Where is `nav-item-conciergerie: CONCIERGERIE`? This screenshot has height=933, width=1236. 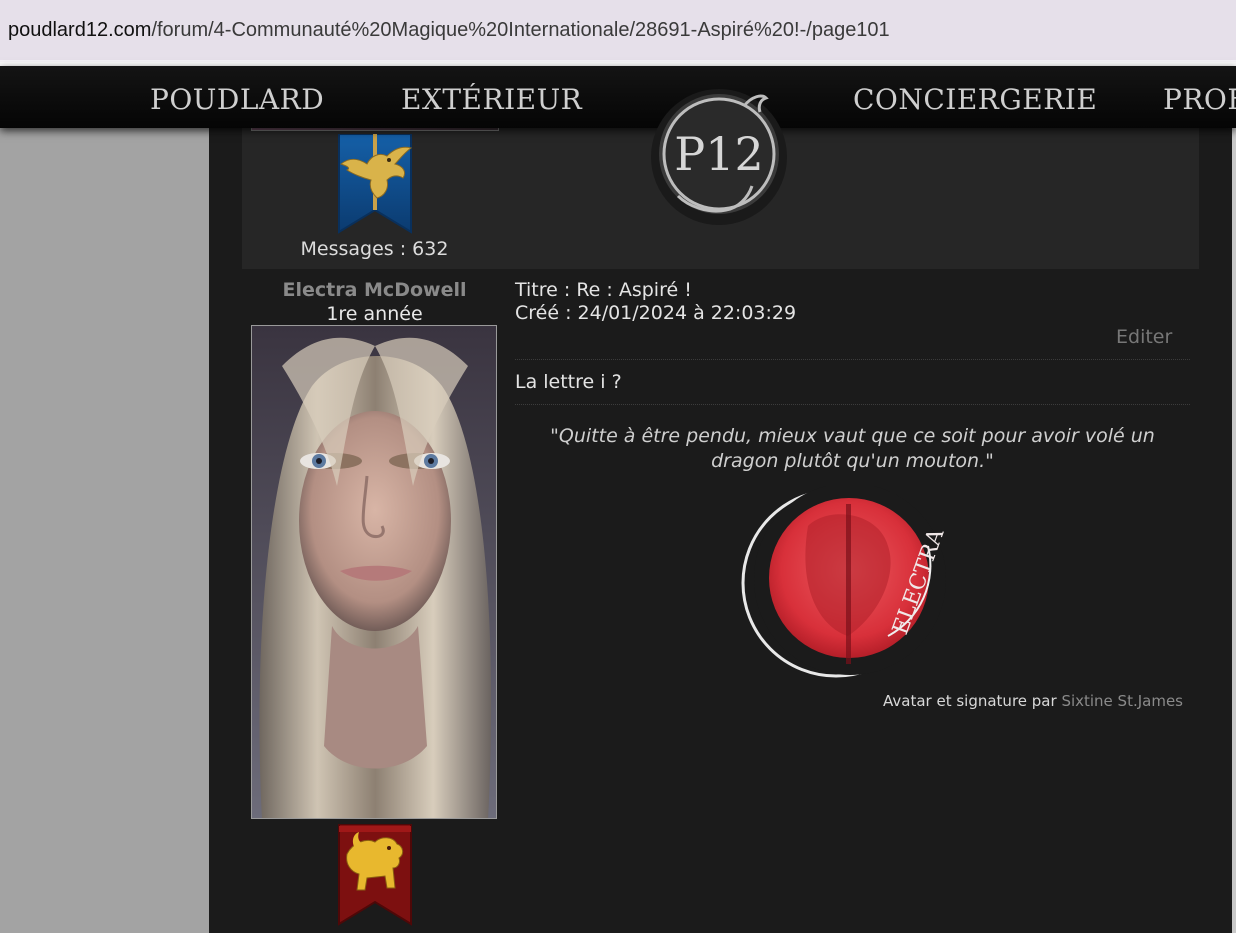
nav-item-conciergerie: CONCIERGERIE is located at coordinates (975, 99).